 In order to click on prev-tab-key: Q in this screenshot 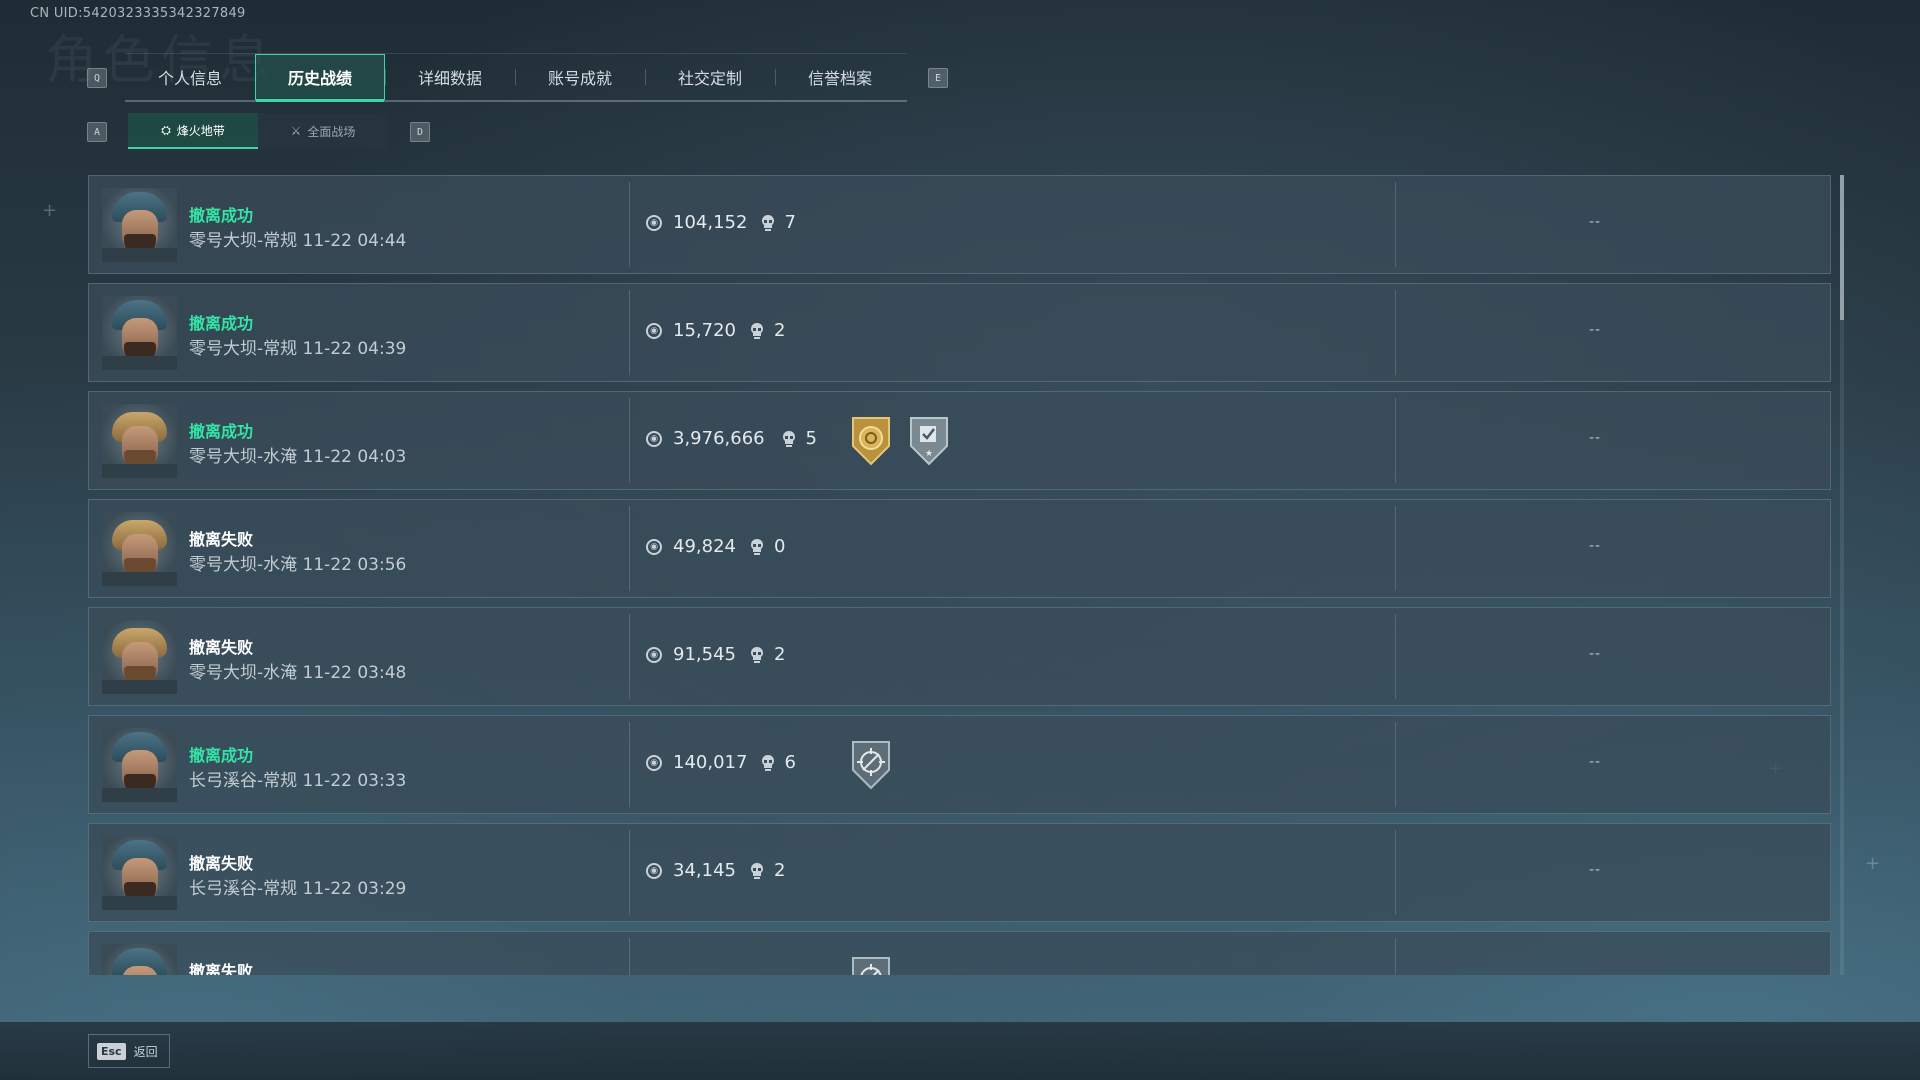, I will do `click(97, 78)`.